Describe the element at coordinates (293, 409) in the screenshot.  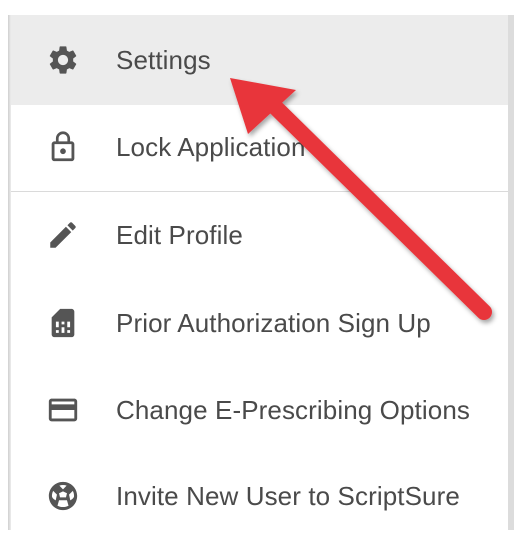
I see `menu-item-eprescribe-label: Change E-Prescribing Options` at that location.